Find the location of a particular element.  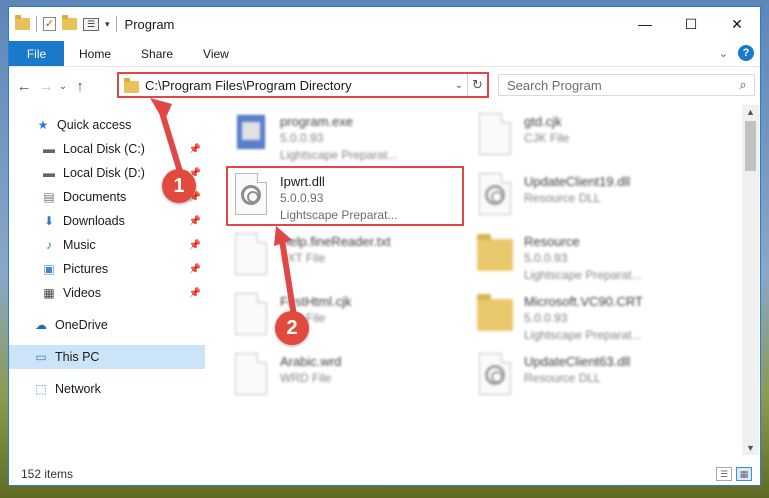

search-icon: ⌕ is located at coordinates (743, 85).